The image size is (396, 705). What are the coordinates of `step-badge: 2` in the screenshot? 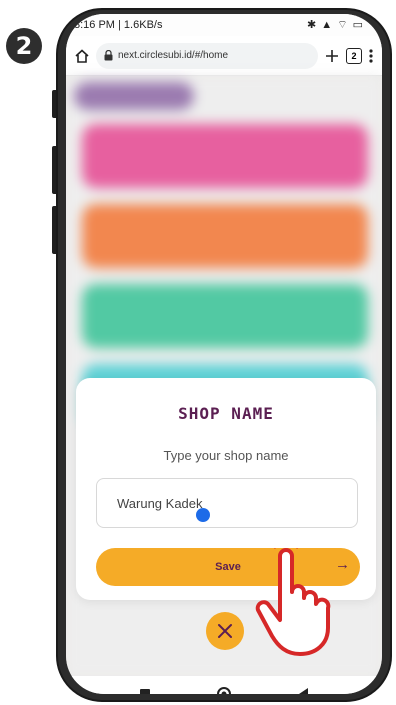 It's located at (24, 46).